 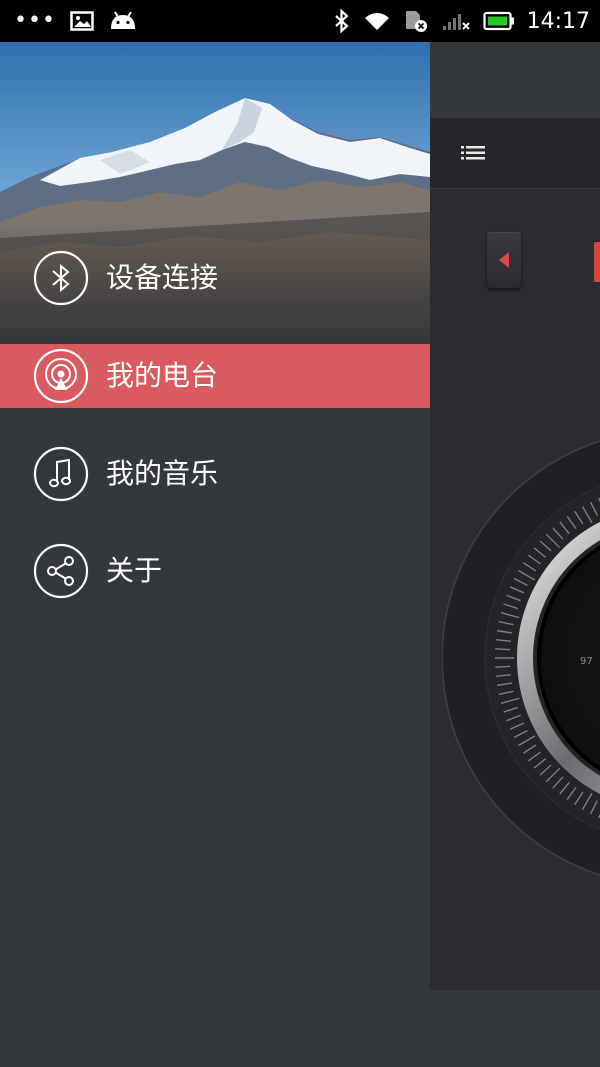 I want to click on drawer-item-device-connect: 设备连接, so click(x=215, y=278).